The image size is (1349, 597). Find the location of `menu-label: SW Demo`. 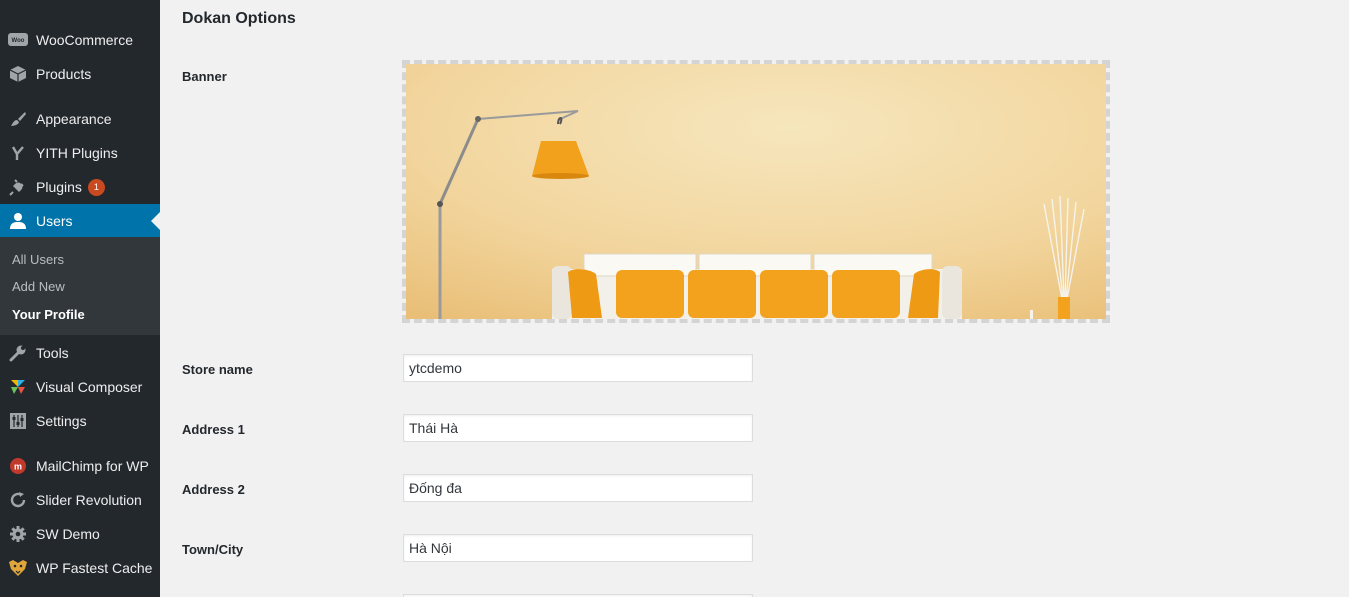

menu-label: SW Demo is located at coordinates (68, 534).